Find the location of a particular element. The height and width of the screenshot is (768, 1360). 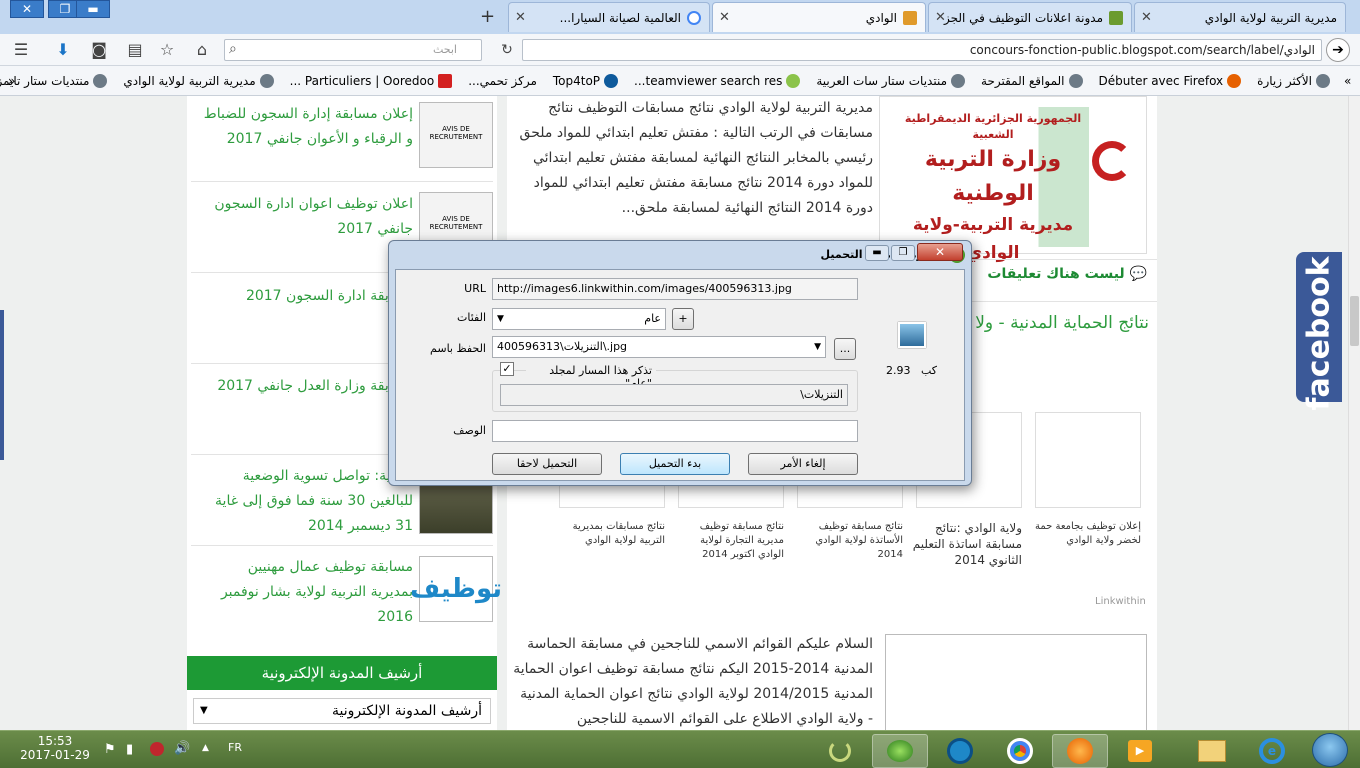

url-label: URL is located at coordinates (475, 288).